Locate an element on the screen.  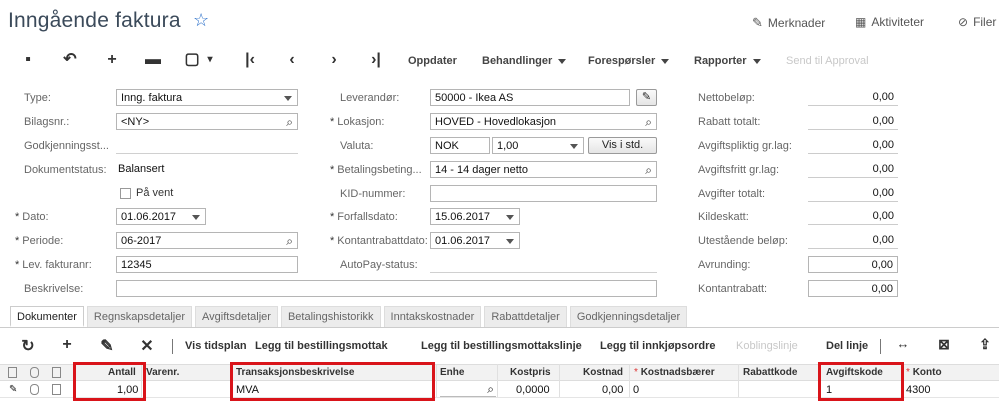
date-field: 01.06.2017 is located at coordinates (161, 216).